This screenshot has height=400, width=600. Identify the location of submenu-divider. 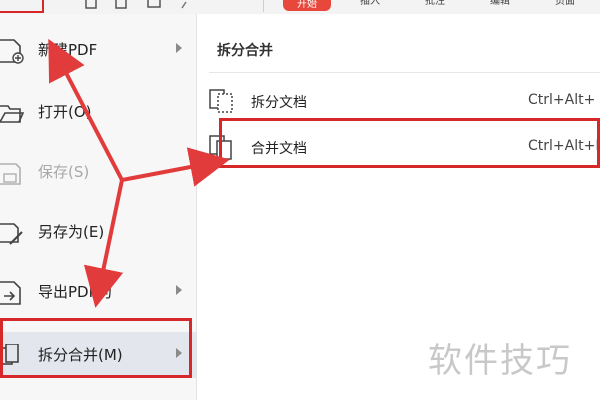
(404, 72).